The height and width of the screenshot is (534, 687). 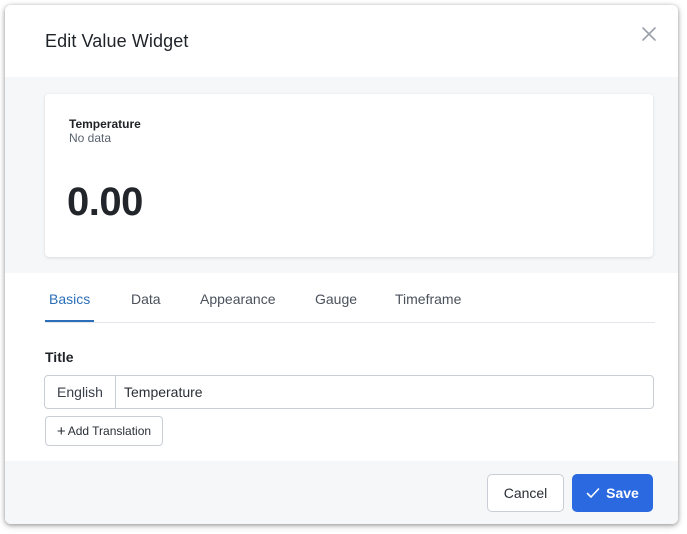 I want to click on widget-value: 0.00, so click(x=105, y=202).